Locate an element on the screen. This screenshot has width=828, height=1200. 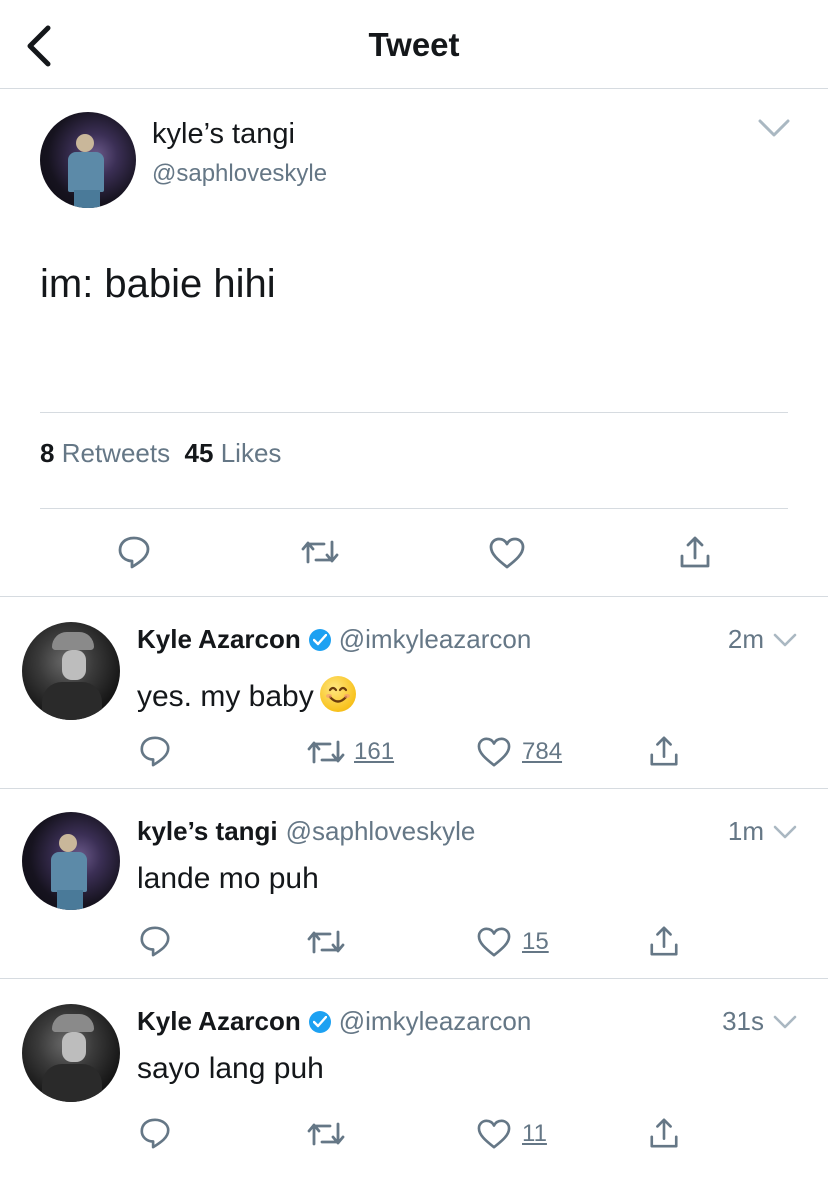
timestamp: 2m is located at coordinates (727, 639).